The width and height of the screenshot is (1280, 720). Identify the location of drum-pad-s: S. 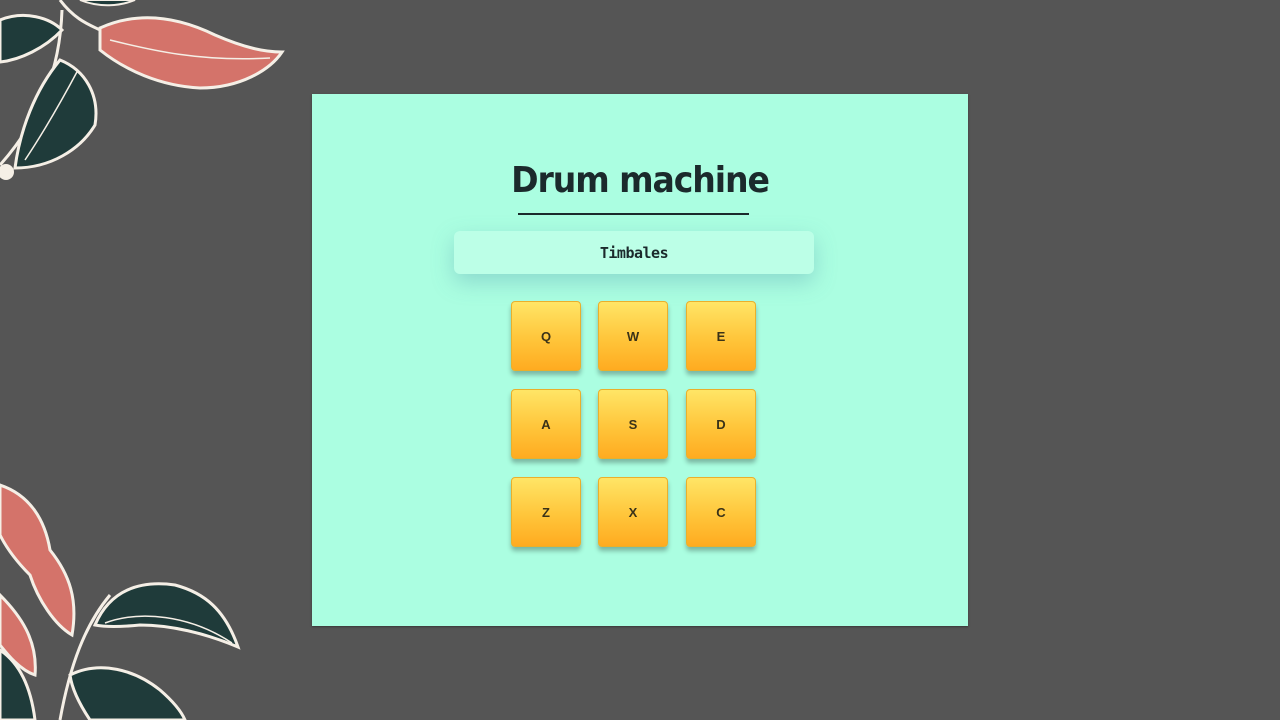
(633, 424).